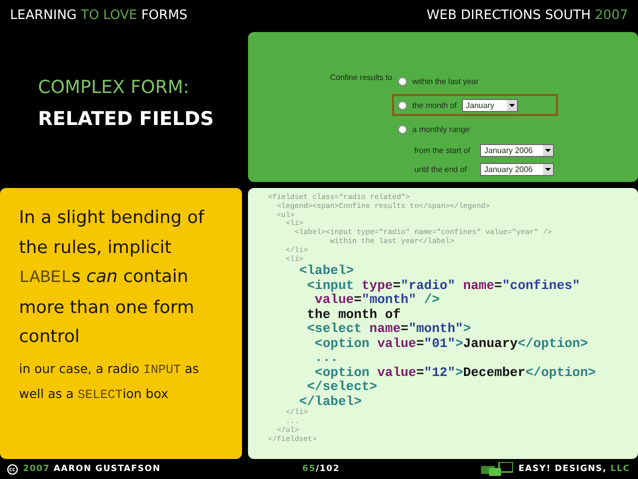 The height and width of the screenshot is (479, 638). I want to click on code-line: <option value="12">December</option>, so click(455, 373).